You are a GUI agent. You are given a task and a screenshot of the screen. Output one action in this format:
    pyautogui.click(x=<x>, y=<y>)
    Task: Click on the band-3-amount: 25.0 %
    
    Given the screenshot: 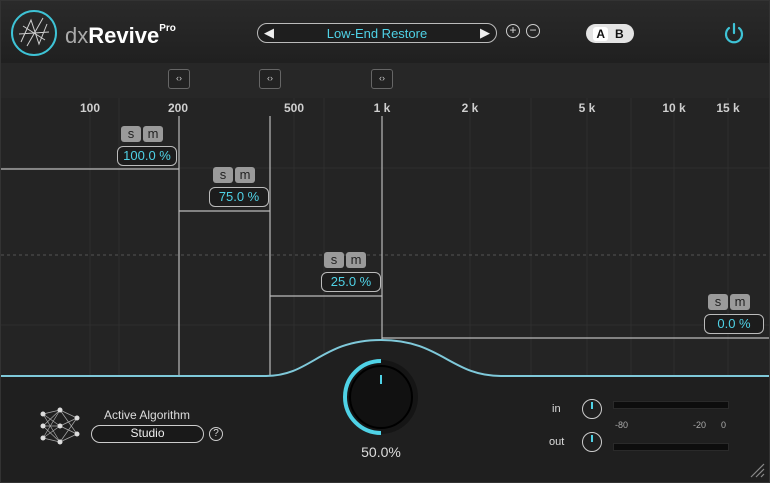 What is the action you would take?
    pyautogui.click(x=351, y=282)
    